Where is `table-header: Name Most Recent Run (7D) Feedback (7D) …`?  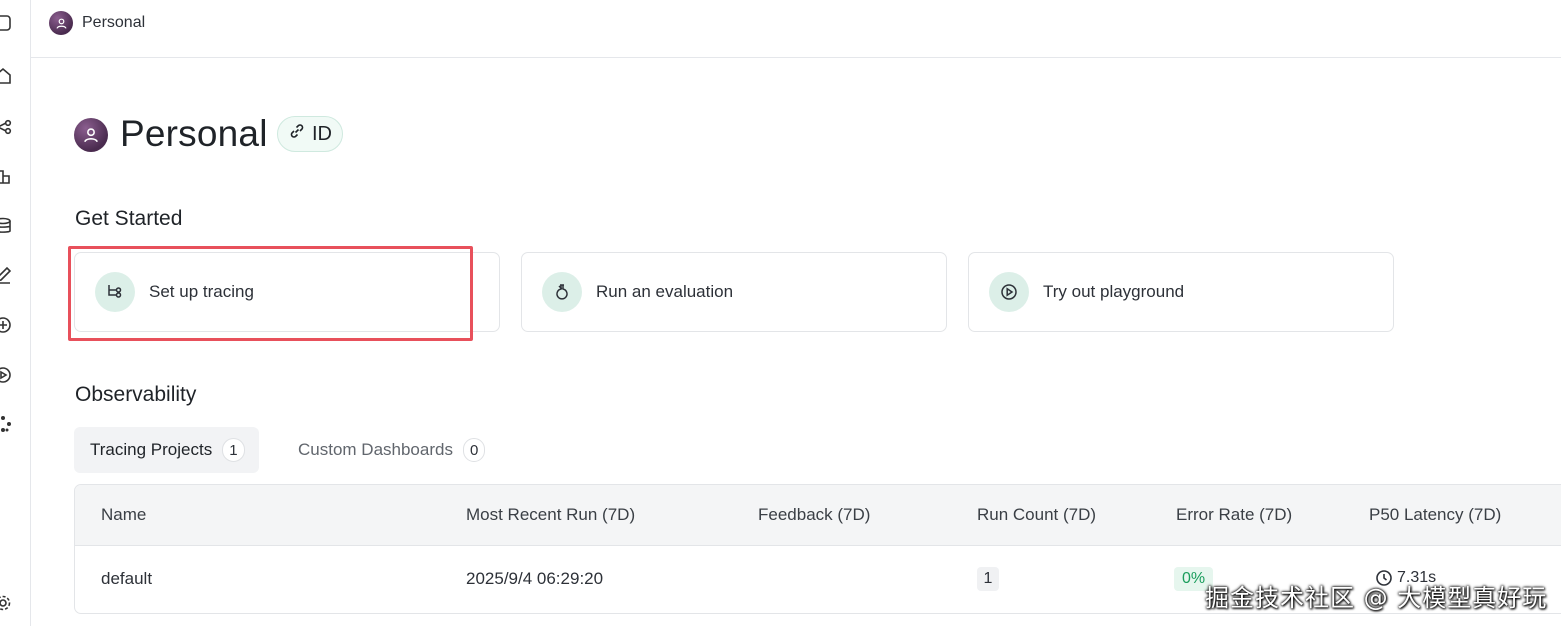
table-header: Name Most Recent Run (7D) Feedback (7D) … is located at coordinates (818, 515).